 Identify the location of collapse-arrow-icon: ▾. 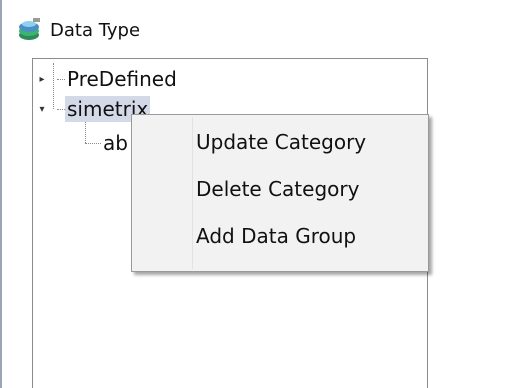
(42, 110).